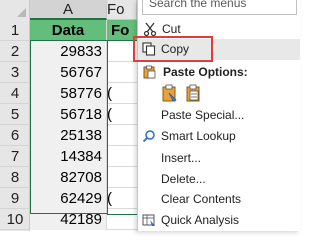 The image size is (320, 240). I want to click on paste-formatting-button, so click(170, 94).